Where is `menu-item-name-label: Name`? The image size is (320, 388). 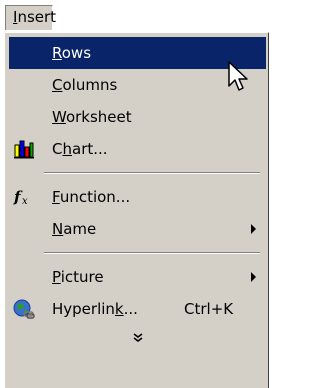 menu-item-name-label: Name is located at coordinates (74, 229).